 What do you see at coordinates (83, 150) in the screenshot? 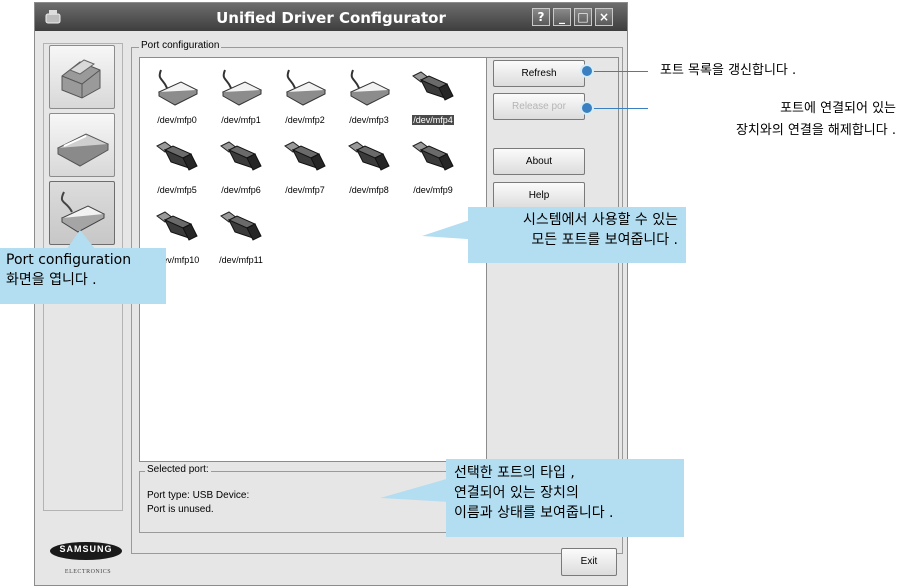
I see `scanner-icon` at bounding box center [83, 150].